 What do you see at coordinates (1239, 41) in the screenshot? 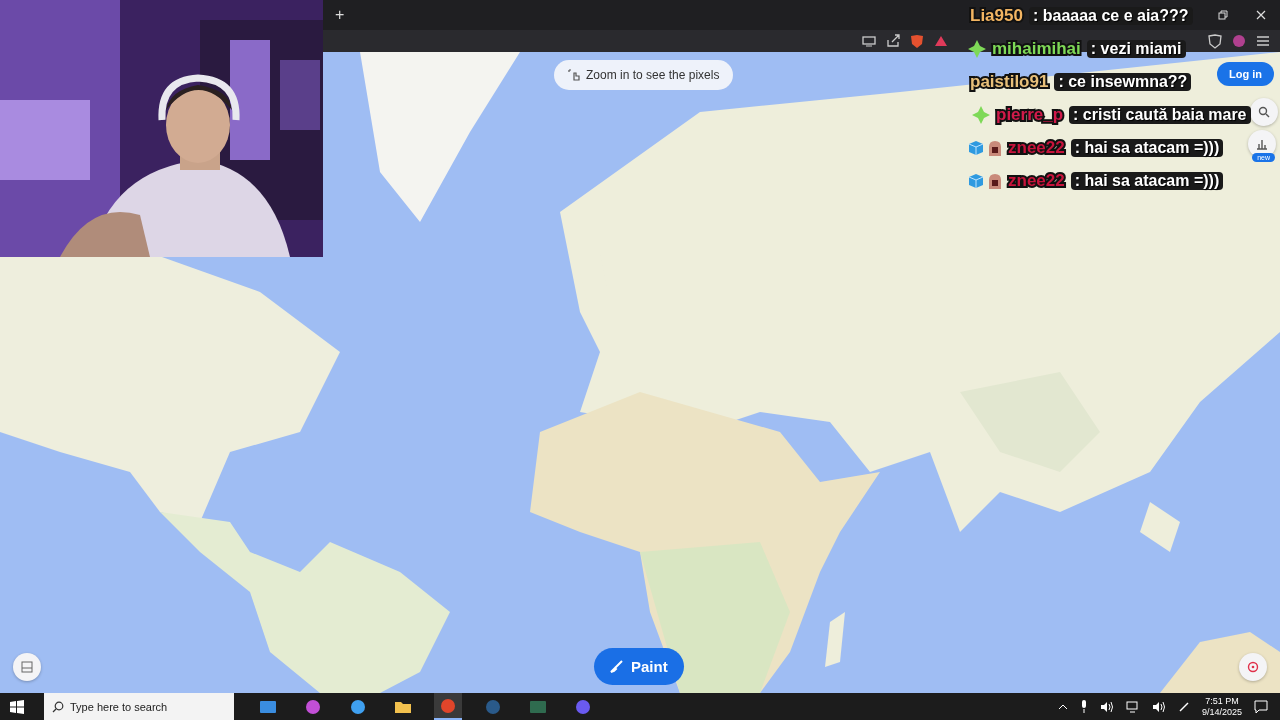
I see `profile-icon` at bounding box center [1239, 41].